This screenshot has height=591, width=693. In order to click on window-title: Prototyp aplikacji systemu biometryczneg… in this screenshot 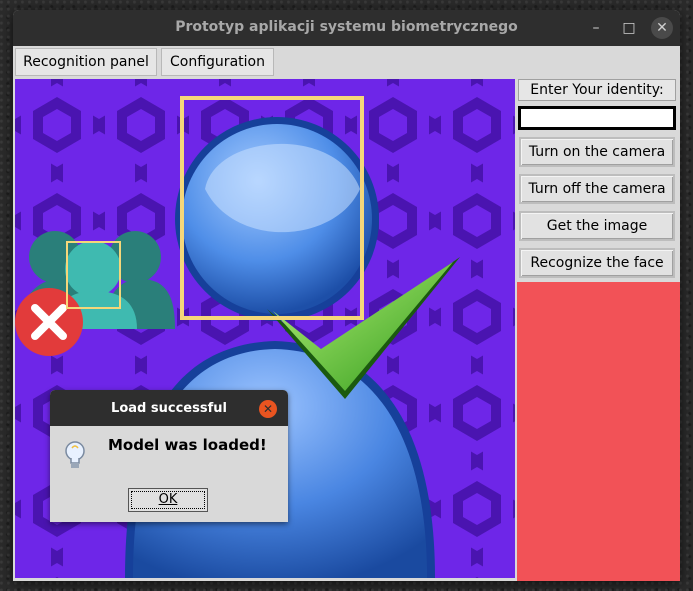, I will do `click(346, 27)`.